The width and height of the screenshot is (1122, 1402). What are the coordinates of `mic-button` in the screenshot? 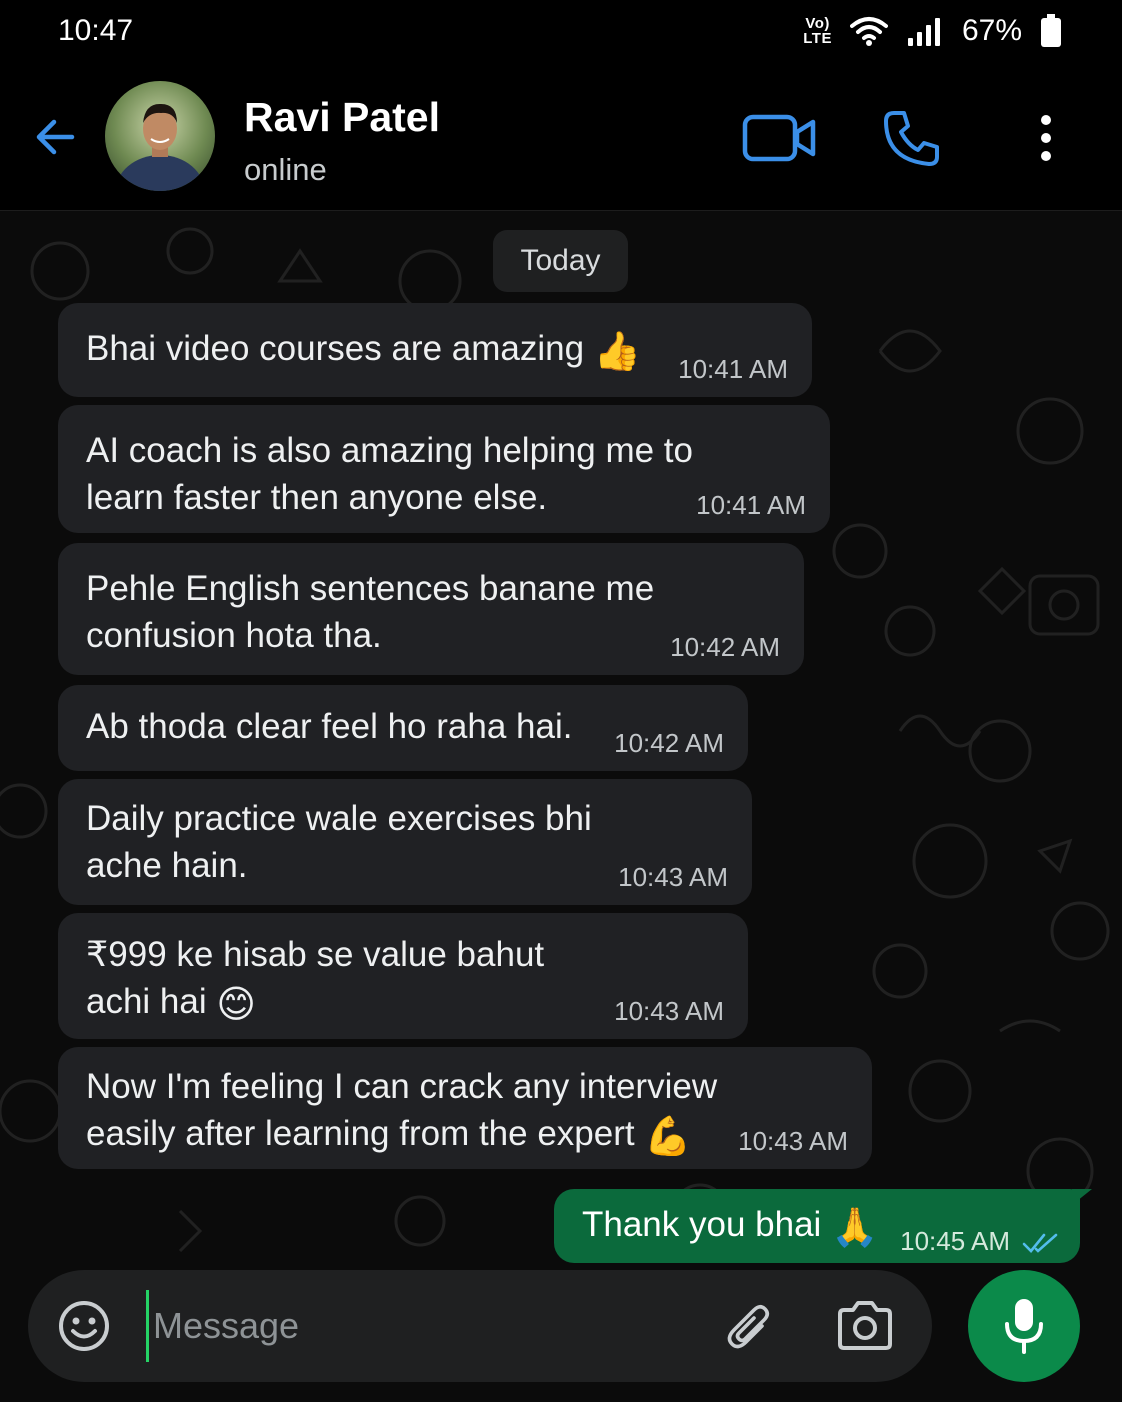 It's located at (1024, 1326).